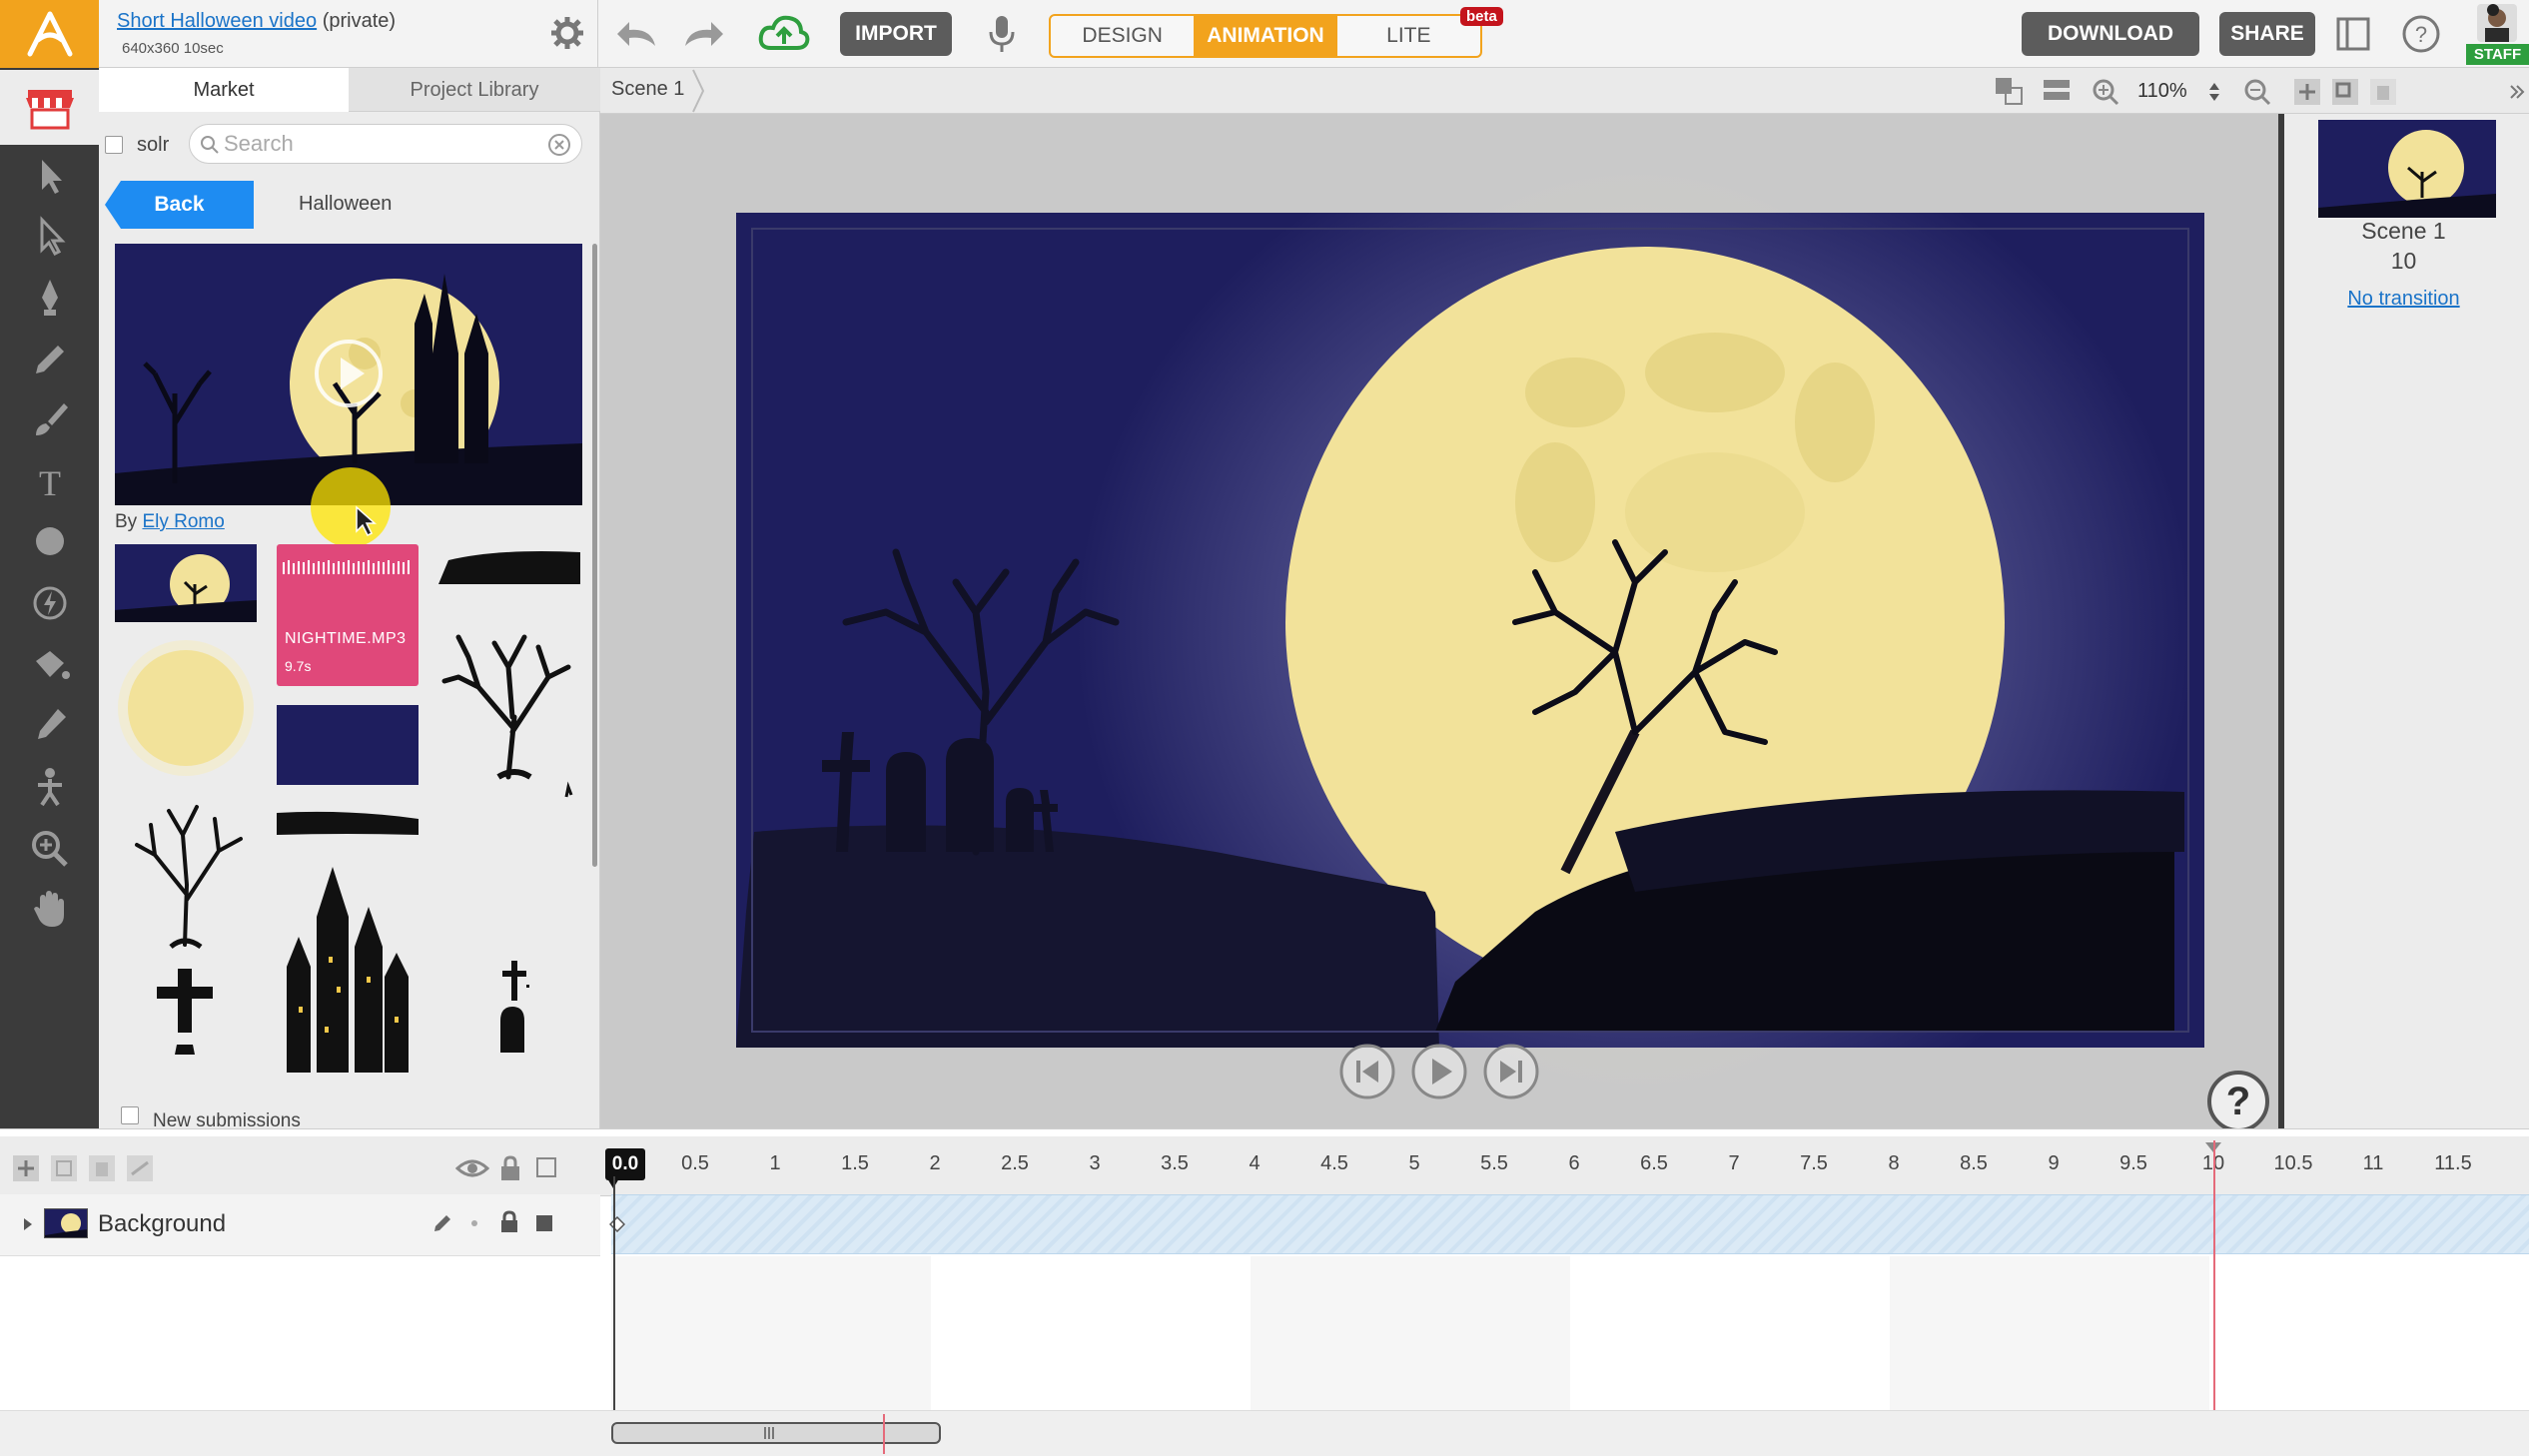 The height and width of the screenshot is (1456, 2529). I want to click on paint-bucket-icon, so click(50, 665).